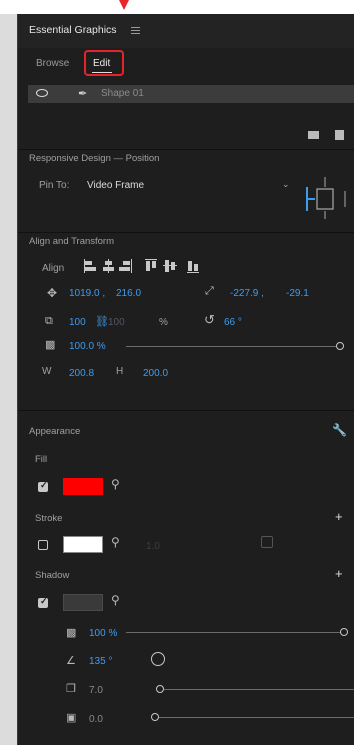 The height and width of the screenshot is (745, 354). What do you see at coordinates (87, 293) in the screenshot?
I see `position-x: 1019.0 ,` at bounding box center [87, 293].